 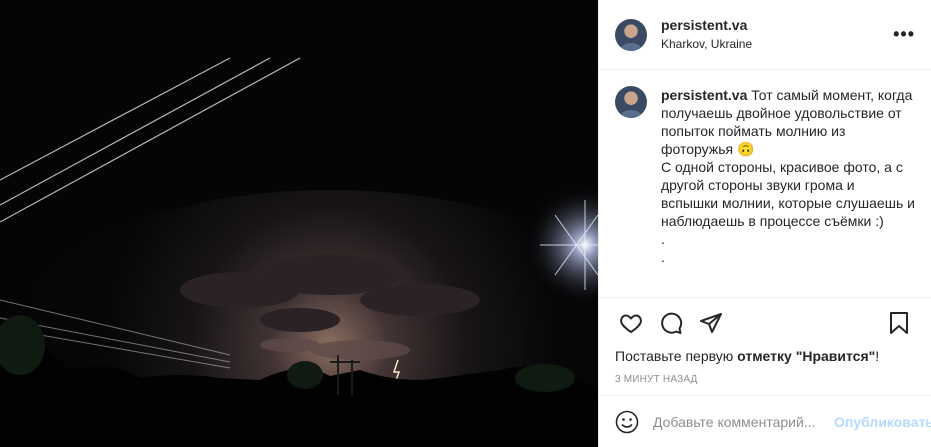 I want to click on comment-box: Опубликовать, so click(x=765, y=421).